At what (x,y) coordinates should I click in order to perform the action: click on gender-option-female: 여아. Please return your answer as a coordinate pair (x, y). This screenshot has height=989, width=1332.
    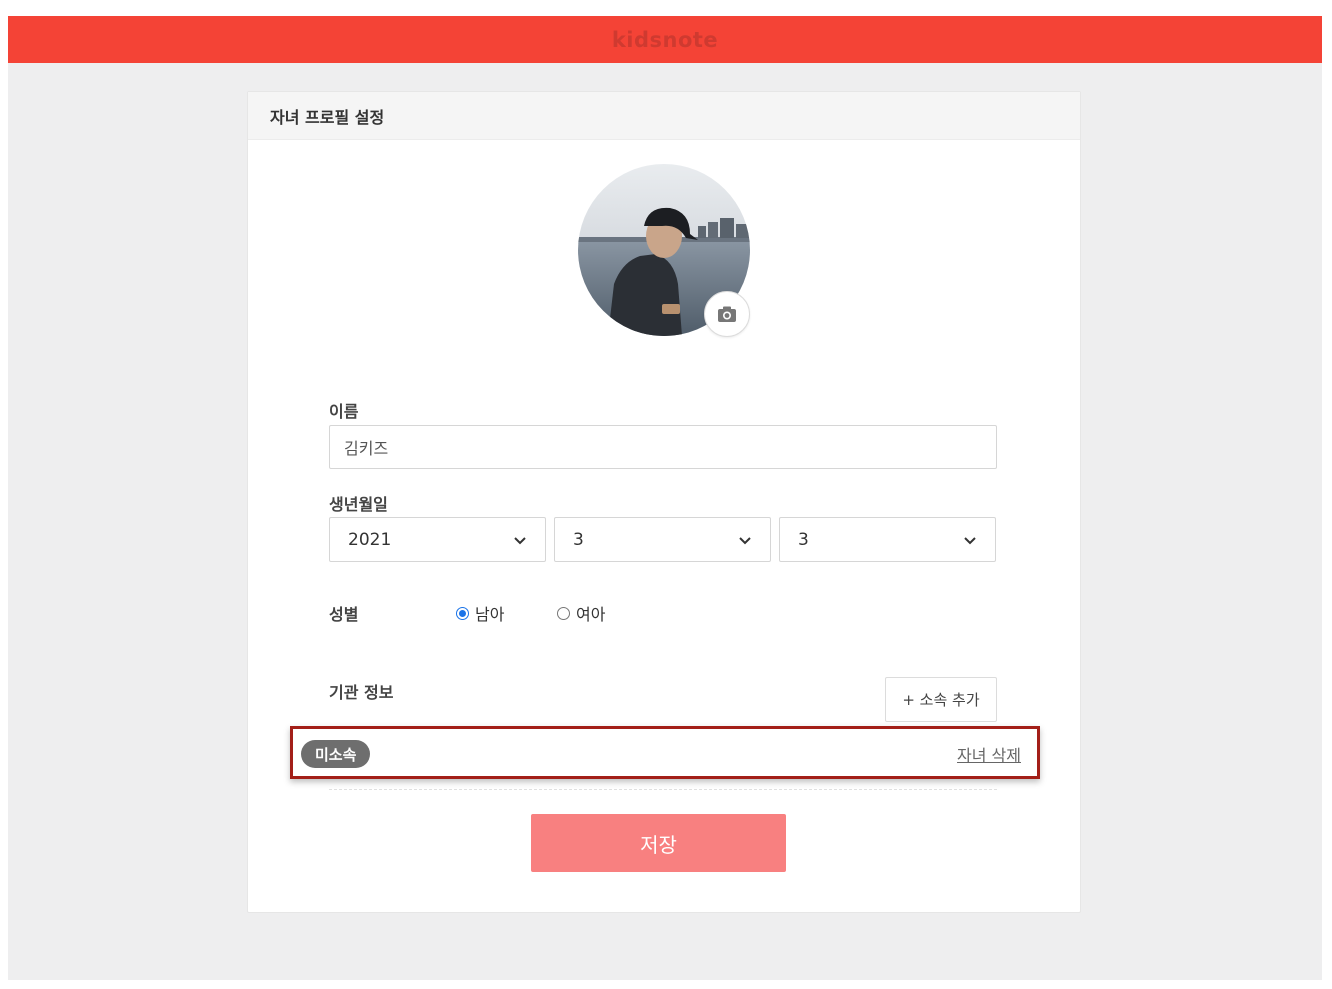
    Looking at the image, I should click on (581, 613).